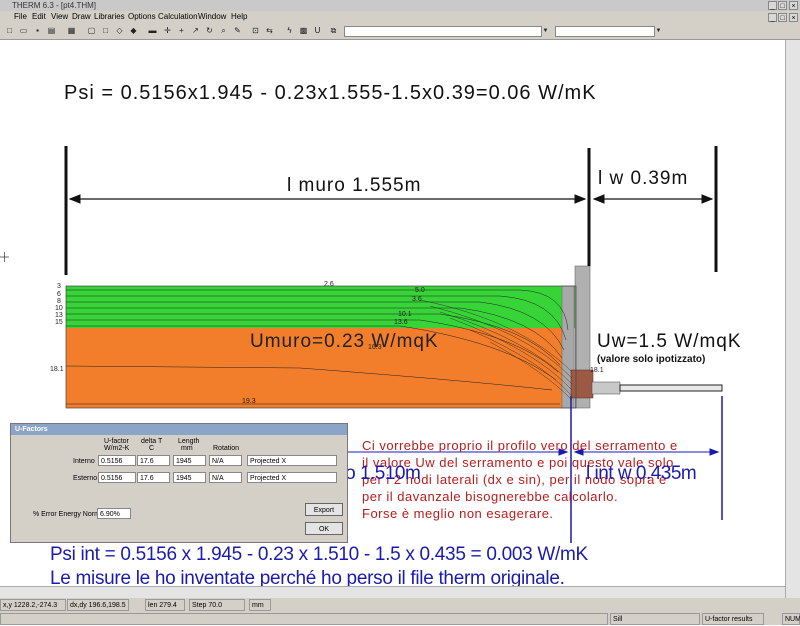 The width and height of the screenshot is (800, 626). What do you see at coordinates (39, 17) in the screenshot?
I see `menu-edit: Edit` at bounding box center [39, 17].